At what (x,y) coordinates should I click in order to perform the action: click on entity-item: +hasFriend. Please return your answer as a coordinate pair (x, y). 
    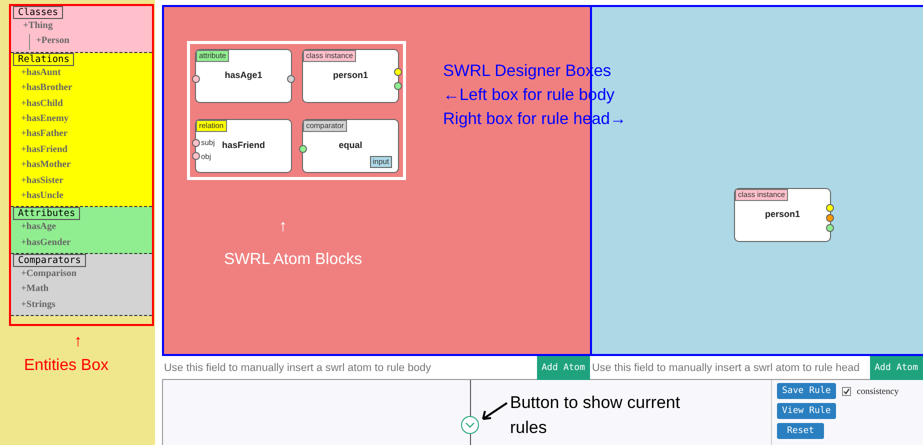
    Looking at the image, I should click on (39, 150).